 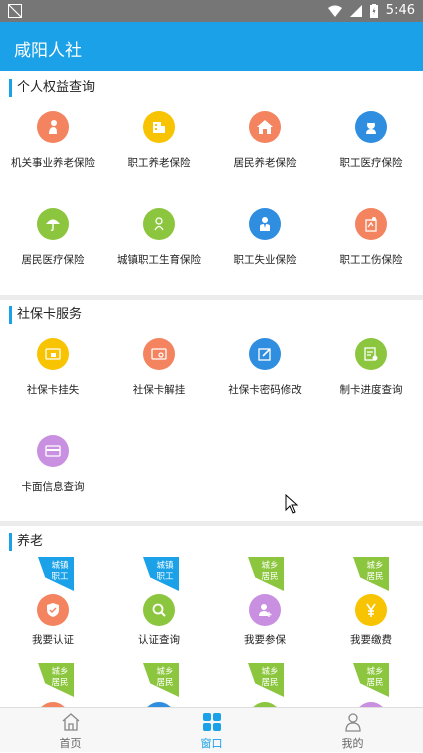 I want to click on search-icon, so click(x=159, y=610).